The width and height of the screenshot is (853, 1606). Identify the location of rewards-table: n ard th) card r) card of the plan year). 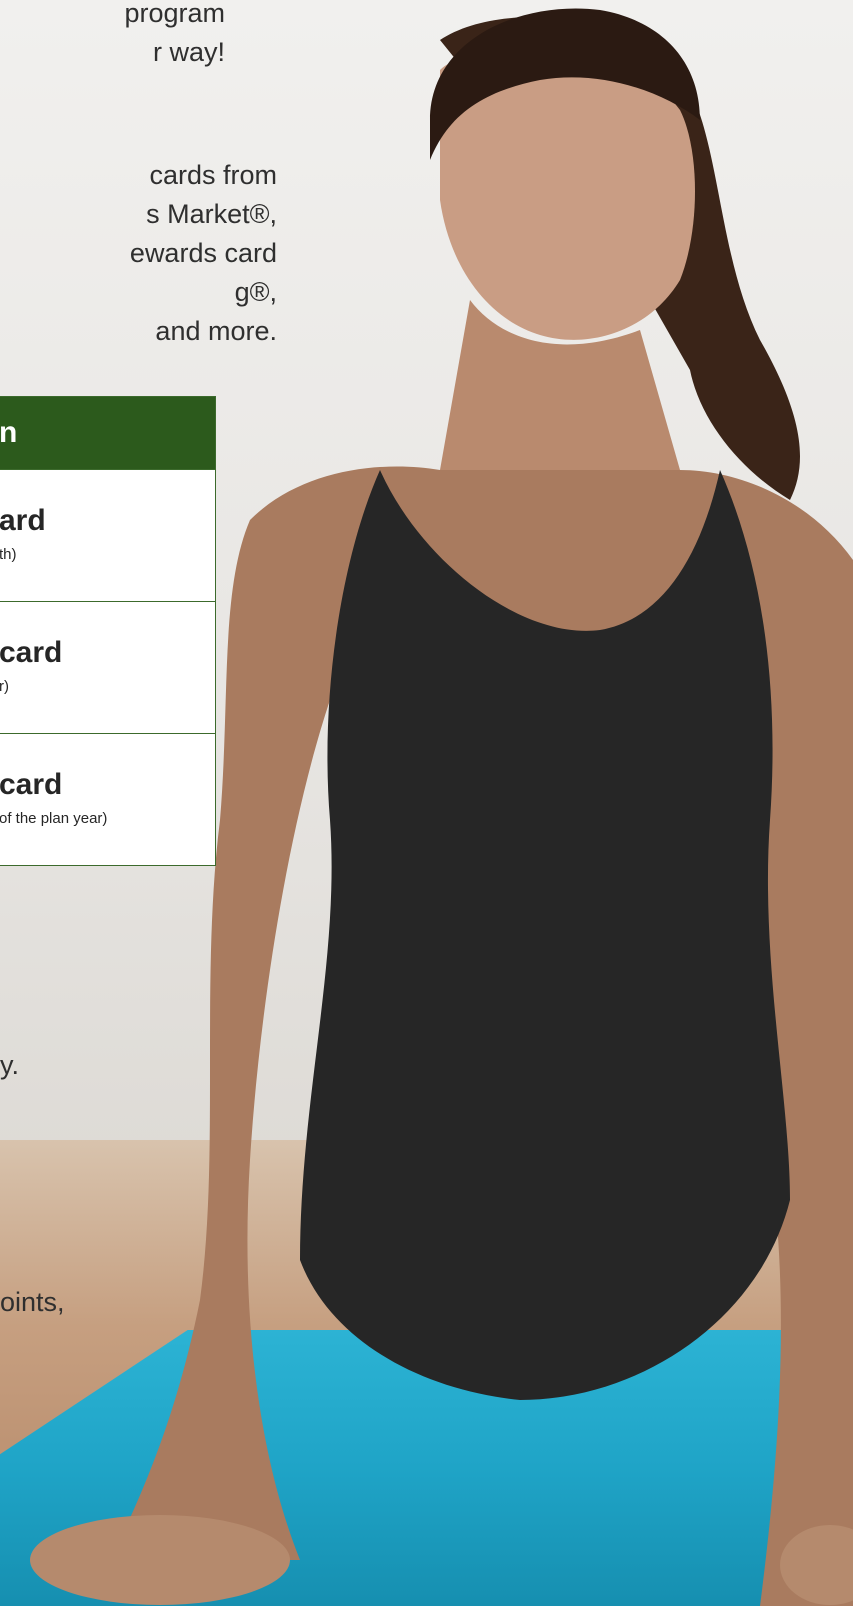
(108, 631).